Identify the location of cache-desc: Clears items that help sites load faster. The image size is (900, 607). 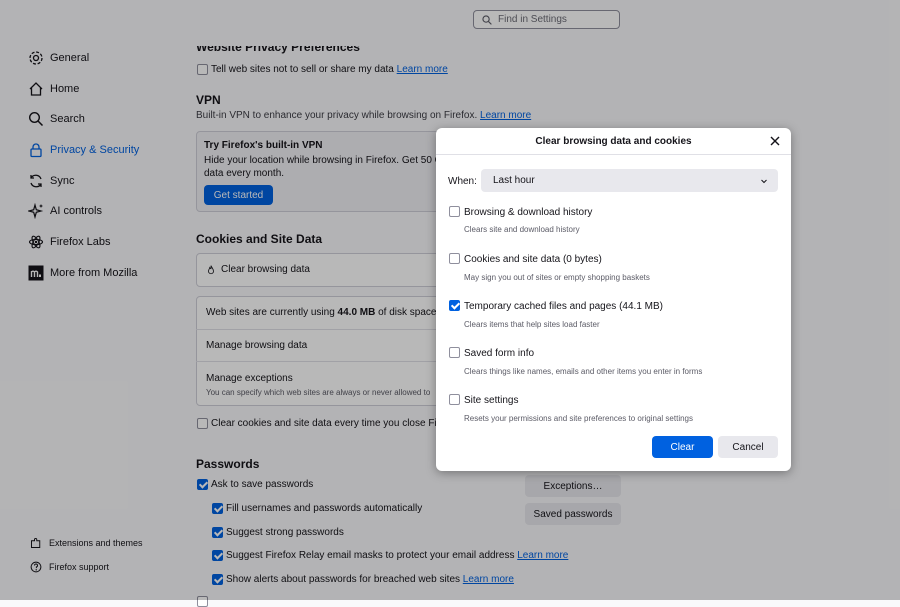
(532, 324).